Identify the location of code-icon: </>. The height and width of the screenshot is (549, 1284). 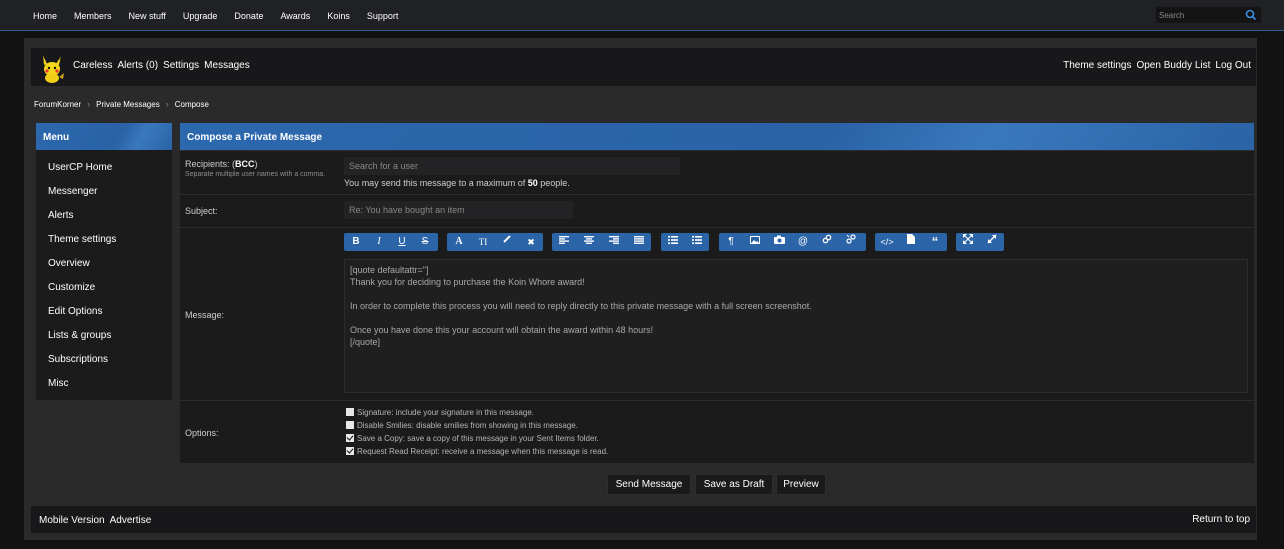
(887, 242).